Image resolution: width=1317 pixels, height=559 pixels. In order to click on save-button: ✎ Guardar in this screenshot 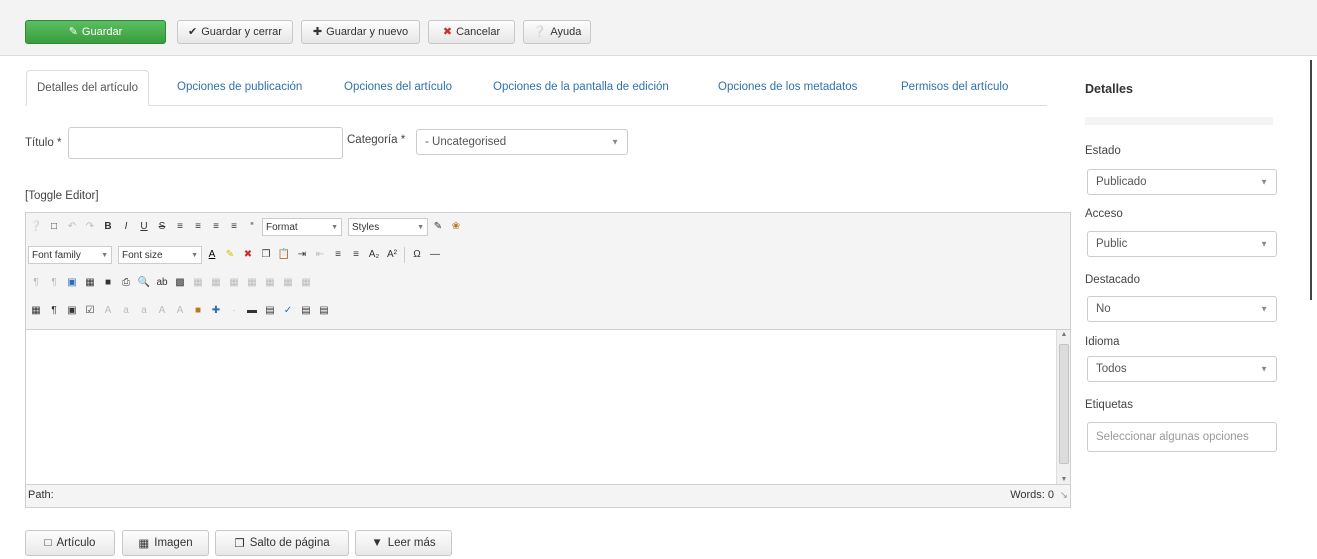, I will do `click(95, 32)`.